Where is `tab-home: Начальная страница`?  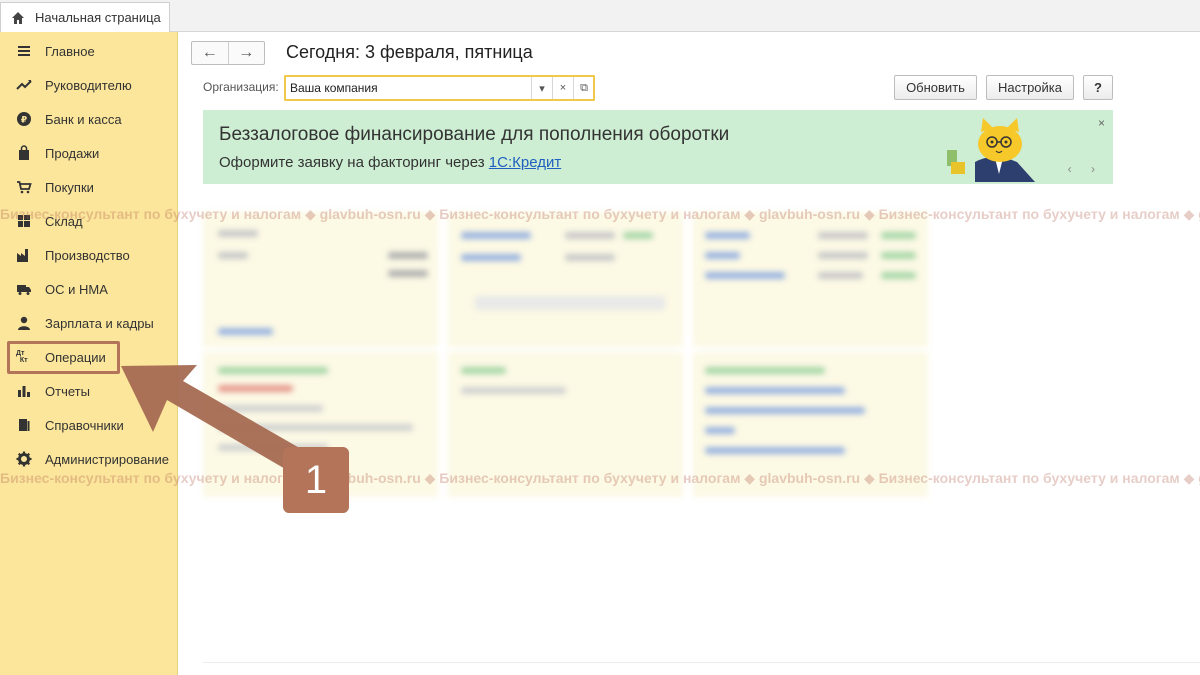 tab-home: Начальная страница is located at coordinates (85, 17).